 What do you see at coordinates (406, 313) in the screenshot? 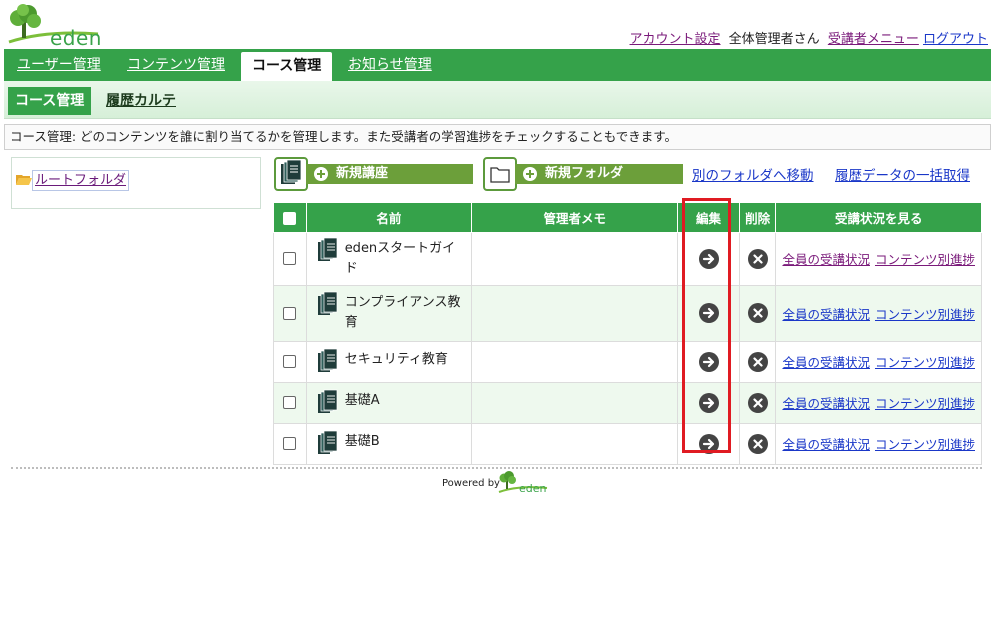
I see `course-name: コンプライアンス教育` at bounding box center [406, 313].